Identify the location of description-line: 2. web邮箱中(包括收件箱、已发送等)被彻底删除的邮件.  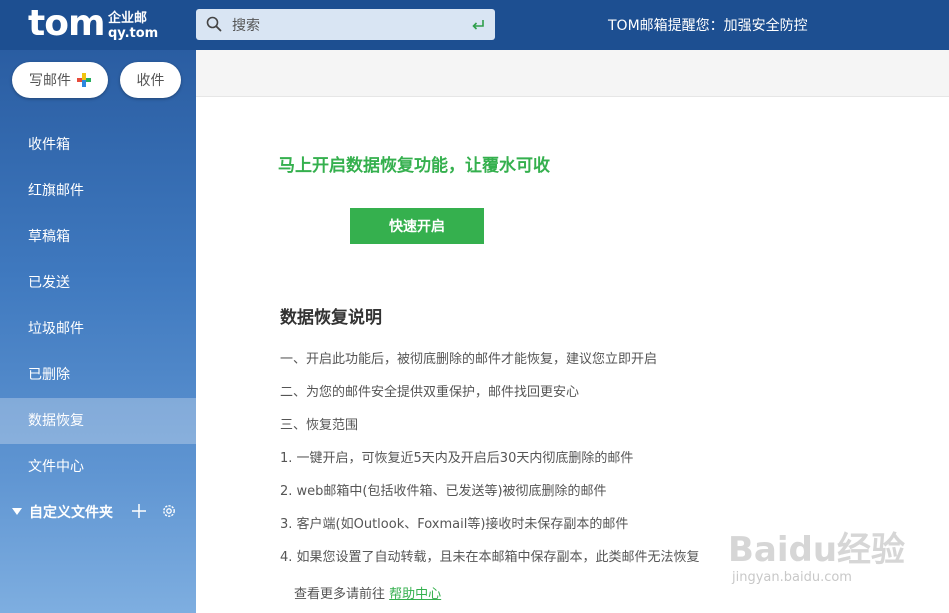
(443, 491).